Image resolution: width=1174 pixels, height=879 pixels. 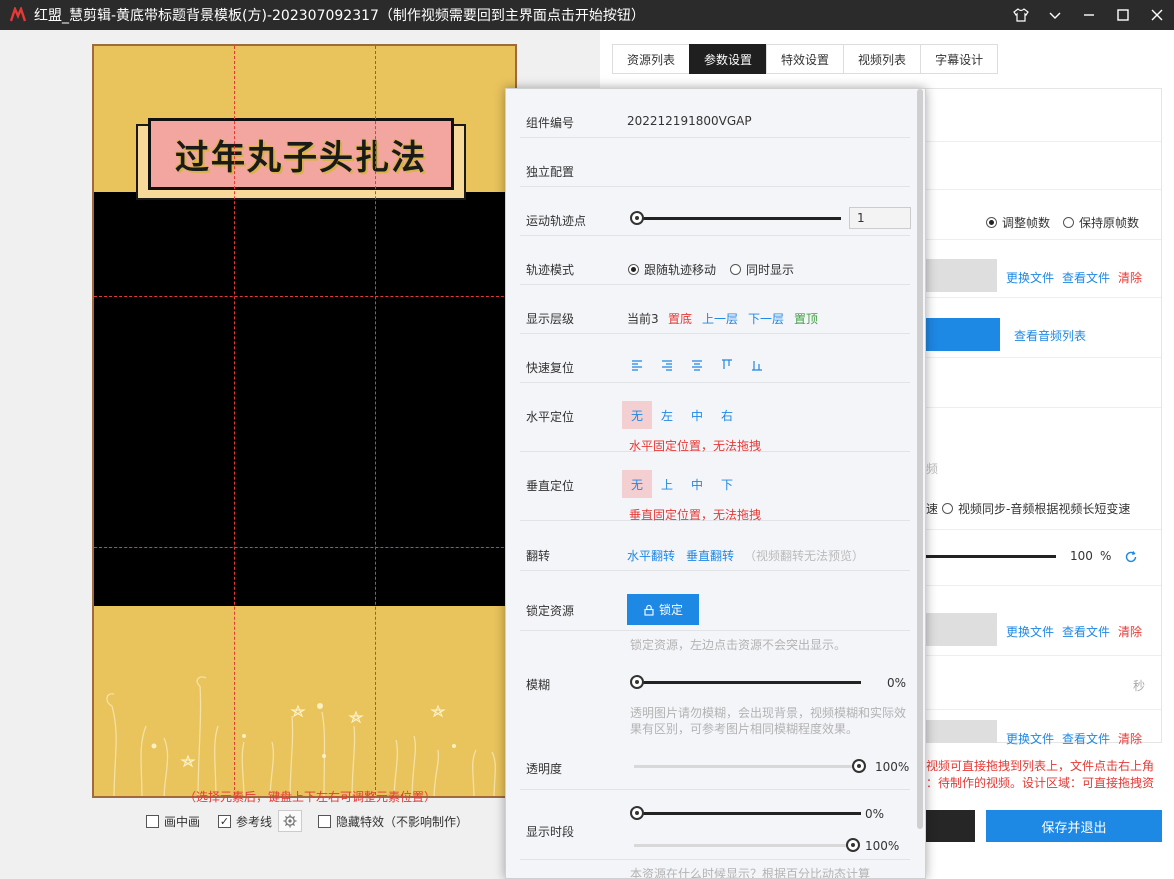 I want to click on layer-down-link: 下一层, so click(x=766, y=318).